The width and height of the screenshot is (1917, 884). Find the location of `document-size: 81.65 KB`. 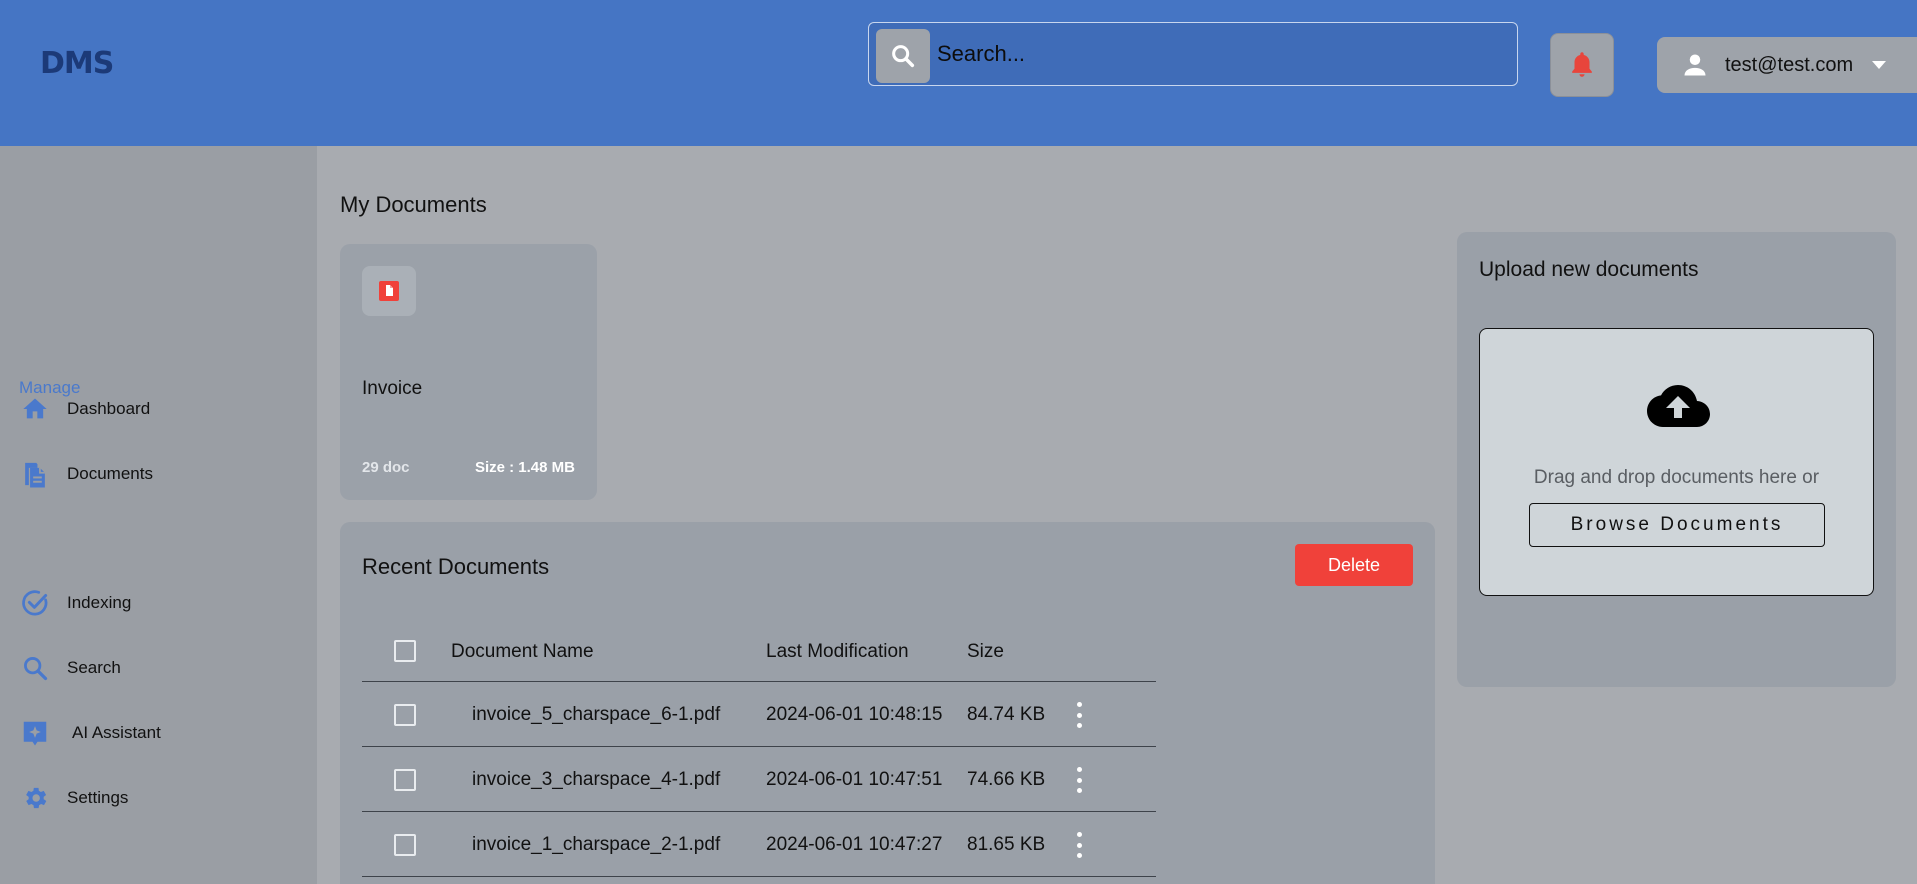

document-size: 81.65 KB is located at coordinates (1006, 844).